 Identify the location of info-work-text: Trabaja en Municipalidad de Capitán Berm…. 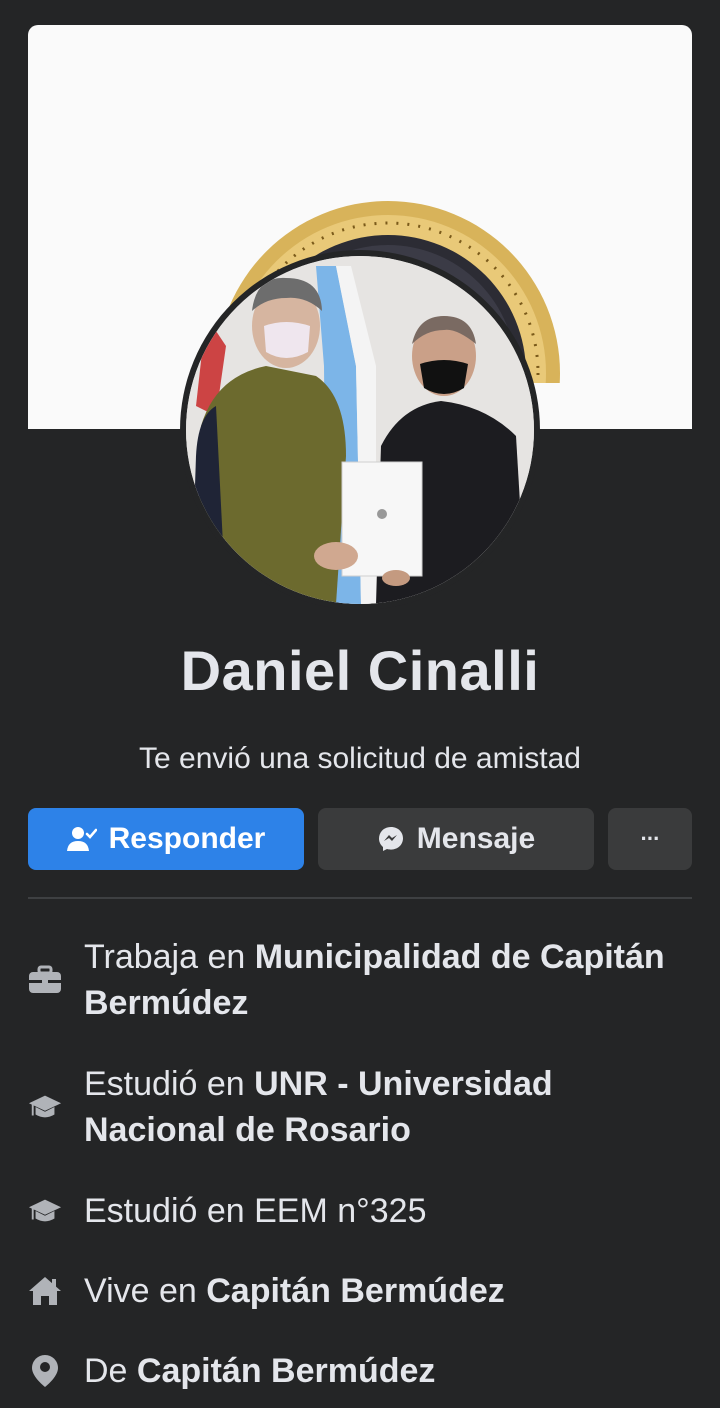
(374, 980).